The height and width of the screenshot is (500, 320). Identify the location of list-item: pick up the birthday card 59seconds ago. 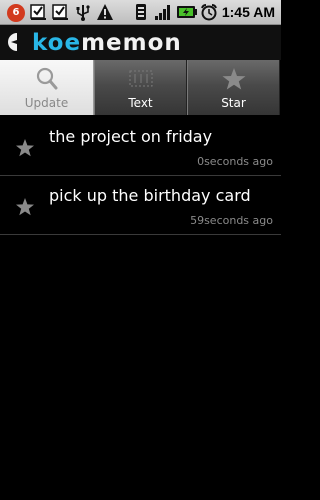
(140, 205).